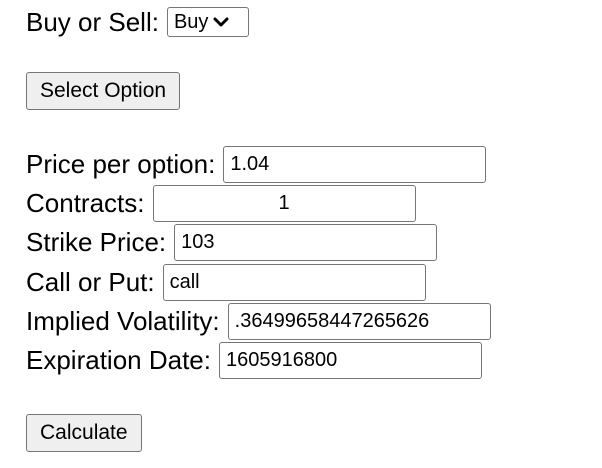 This screenshot has height=468, width=602. I want to click on contracts-input: 1, so click(284, 203).